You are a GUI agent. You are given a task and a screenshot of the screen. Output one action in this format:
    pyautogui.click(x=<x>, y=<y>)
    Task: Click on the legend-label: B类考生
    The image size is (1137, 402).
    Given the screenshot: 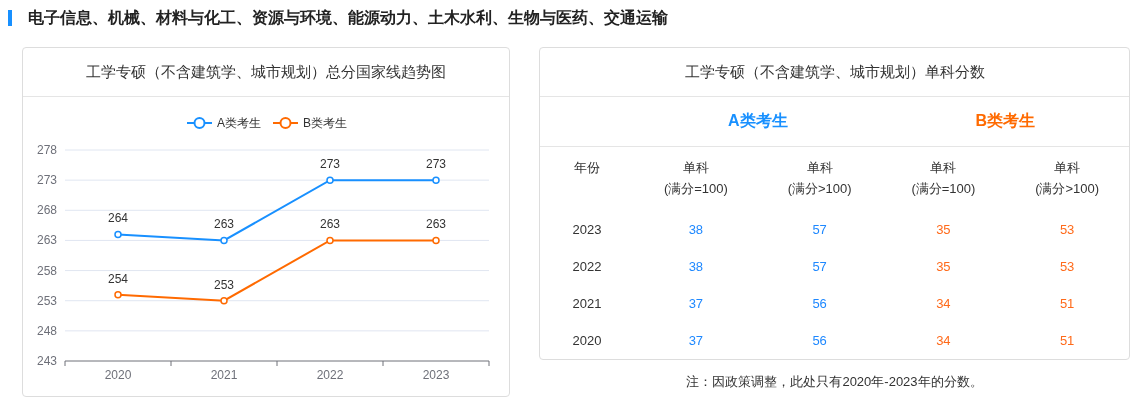 What is the action you would take?
    pyautogui.click(x=325, y=123)
    